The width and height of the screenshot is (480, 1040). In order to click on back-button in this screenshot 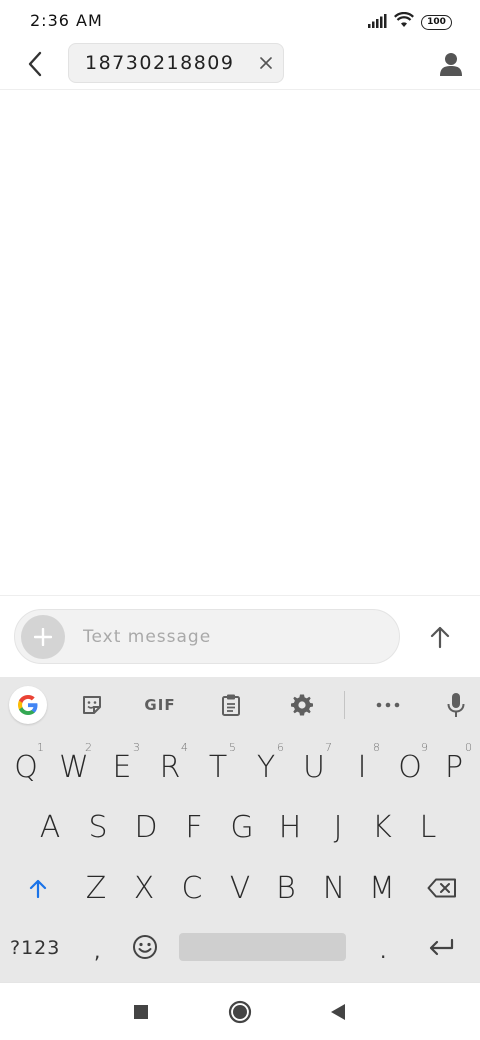, I will do `click(35, 64)`.